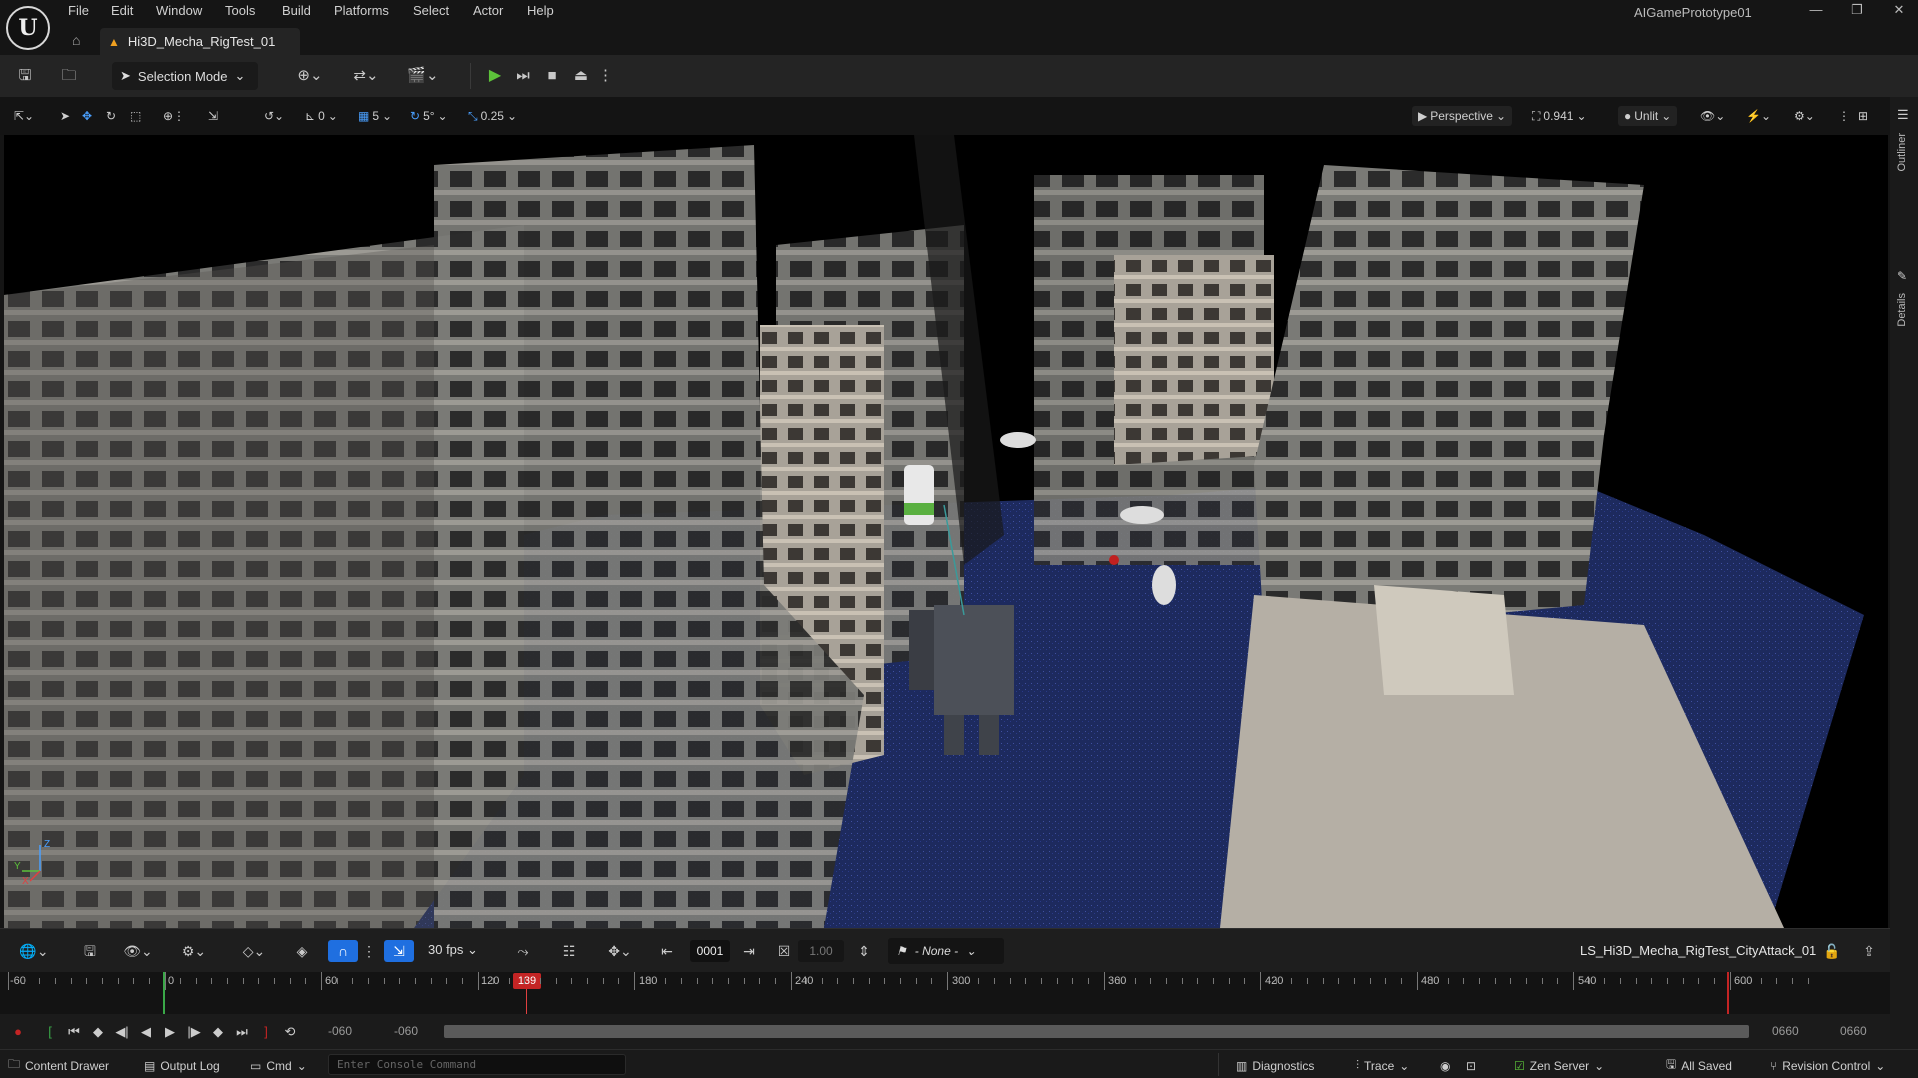 This screenshot has width=1918, height=1078. I want to click on details-tab: Details, so click(1902, 310).